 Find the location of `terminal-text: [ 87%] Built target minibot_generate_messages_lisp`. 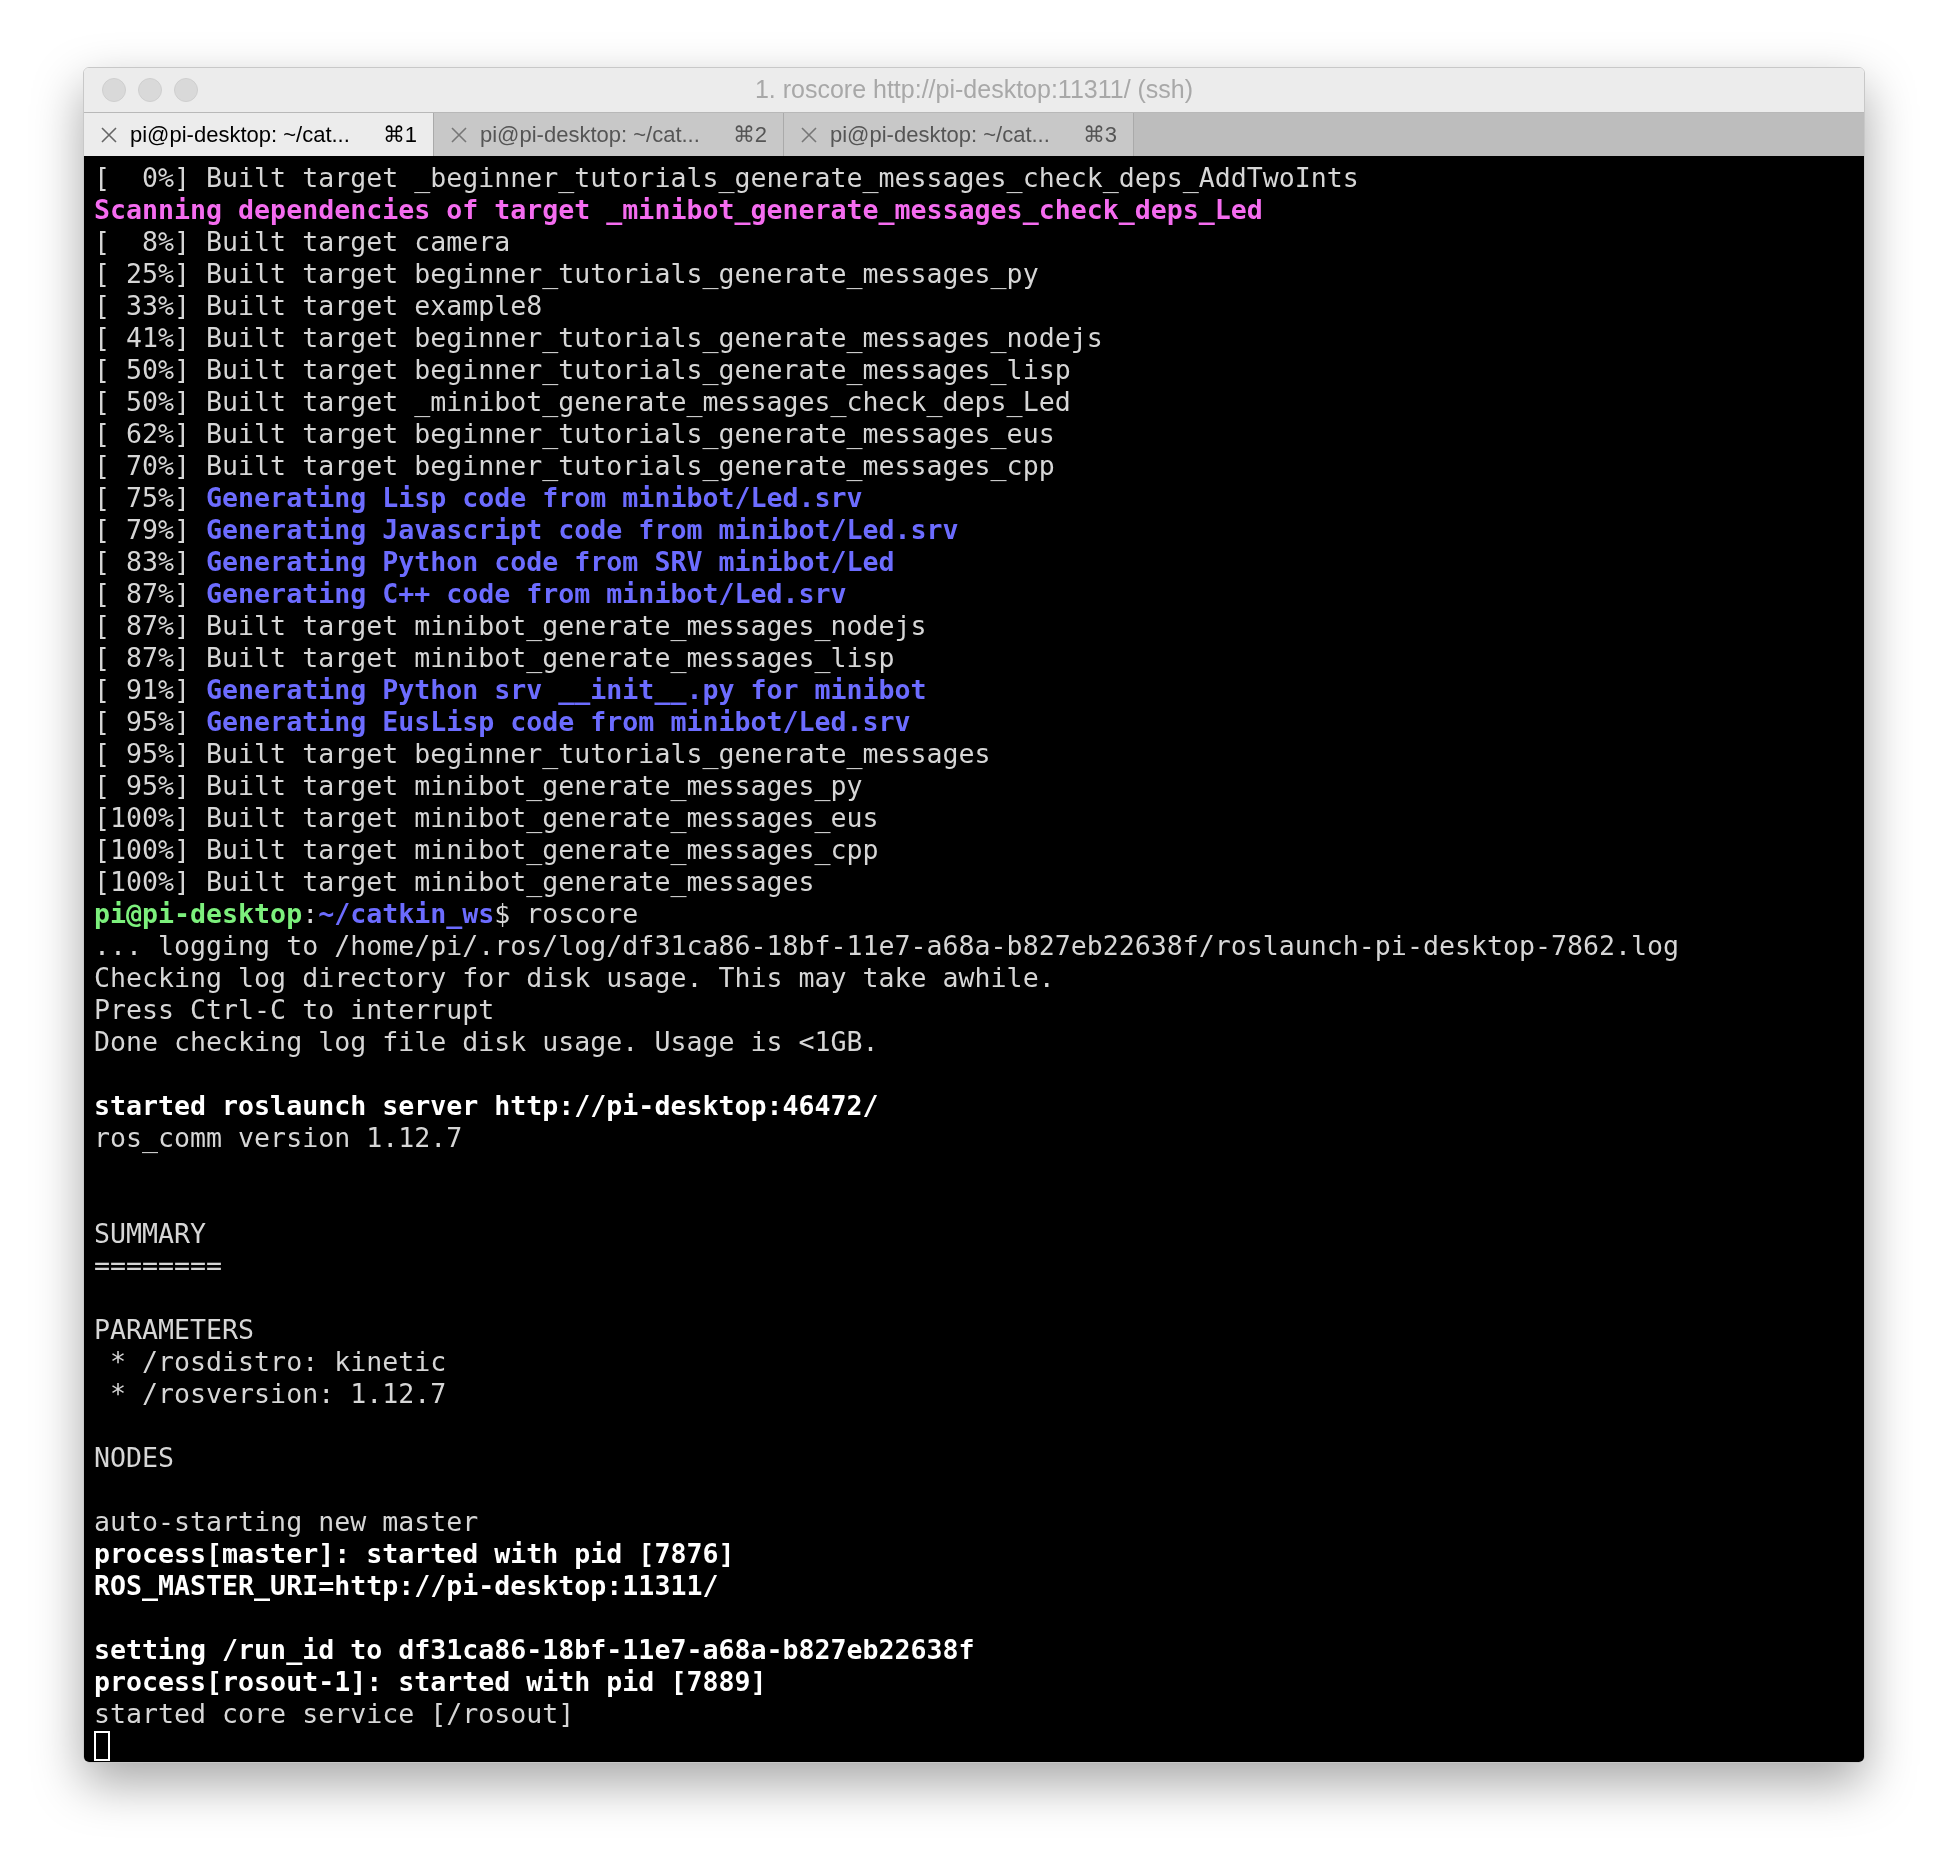

terminal-text: [ 87%] Built target minibot_generate_messages_lisp is located at coordinates (494, 657).